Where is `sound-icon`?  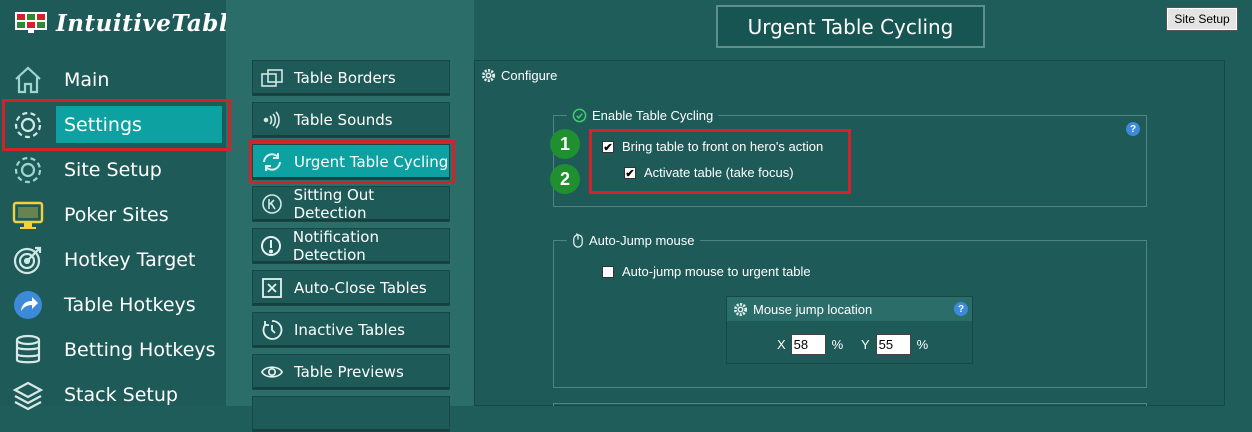
sound-icon is located at coordinates (272, 120).